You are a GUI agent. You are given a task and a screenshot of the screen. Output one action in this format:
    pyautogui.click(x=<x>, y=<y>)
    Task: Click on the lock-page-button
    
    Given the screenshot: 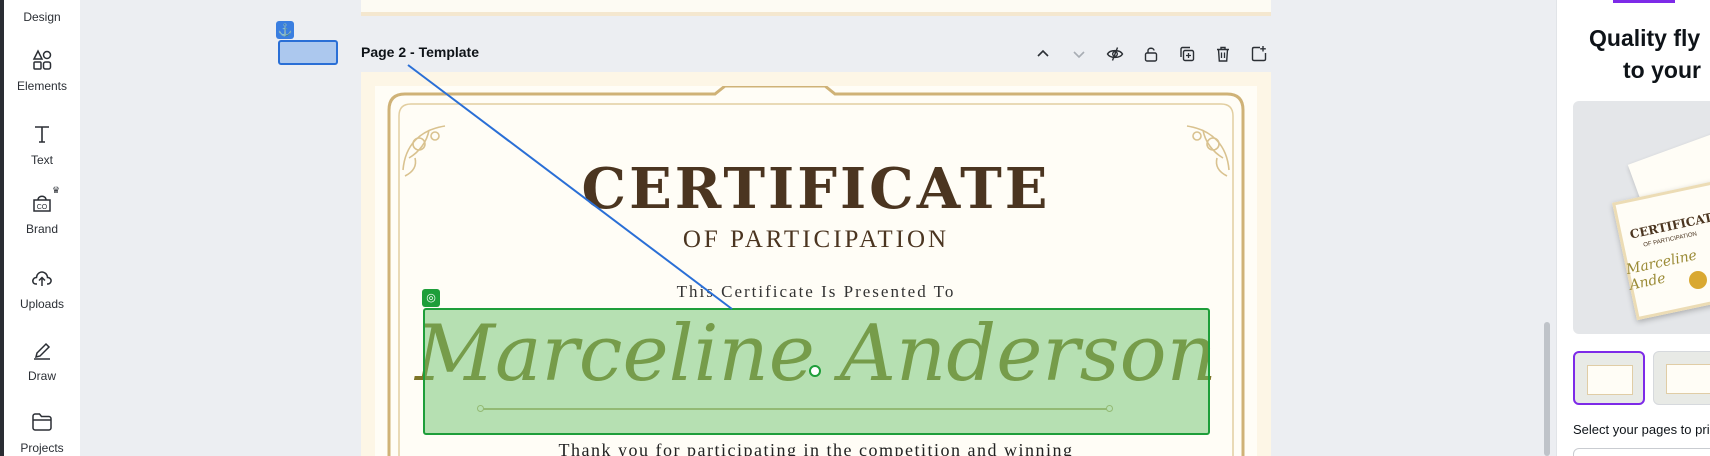 What is the action you would take?
    pyautogui.click(x=1151, y=54)
    